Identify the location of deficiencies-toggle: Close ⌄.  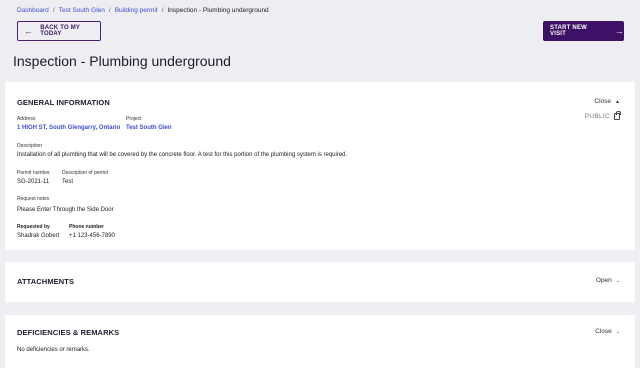
(607, 331).